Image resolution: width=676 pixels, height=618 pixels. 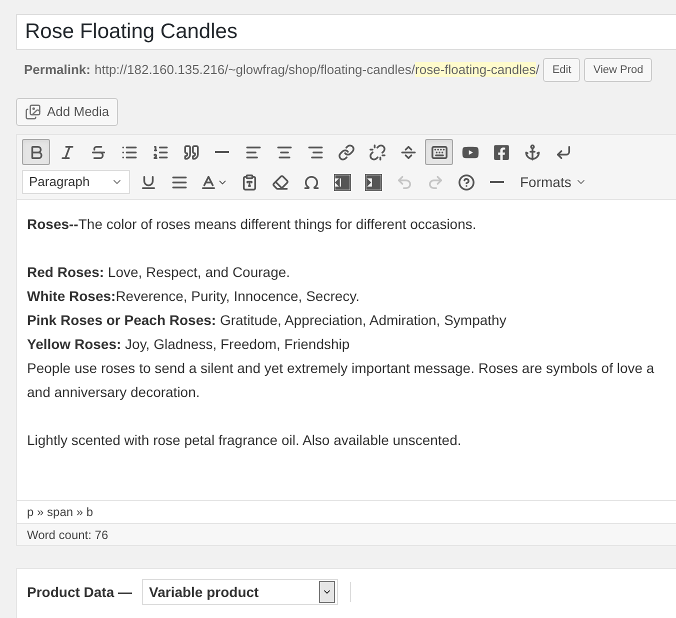 What do you see at coordinates (194, 296) in the screenshot?
I see `content-line: White Roses:Reverence, Purity, Innocence, Secrecy.` at bounding box center [194, 296].